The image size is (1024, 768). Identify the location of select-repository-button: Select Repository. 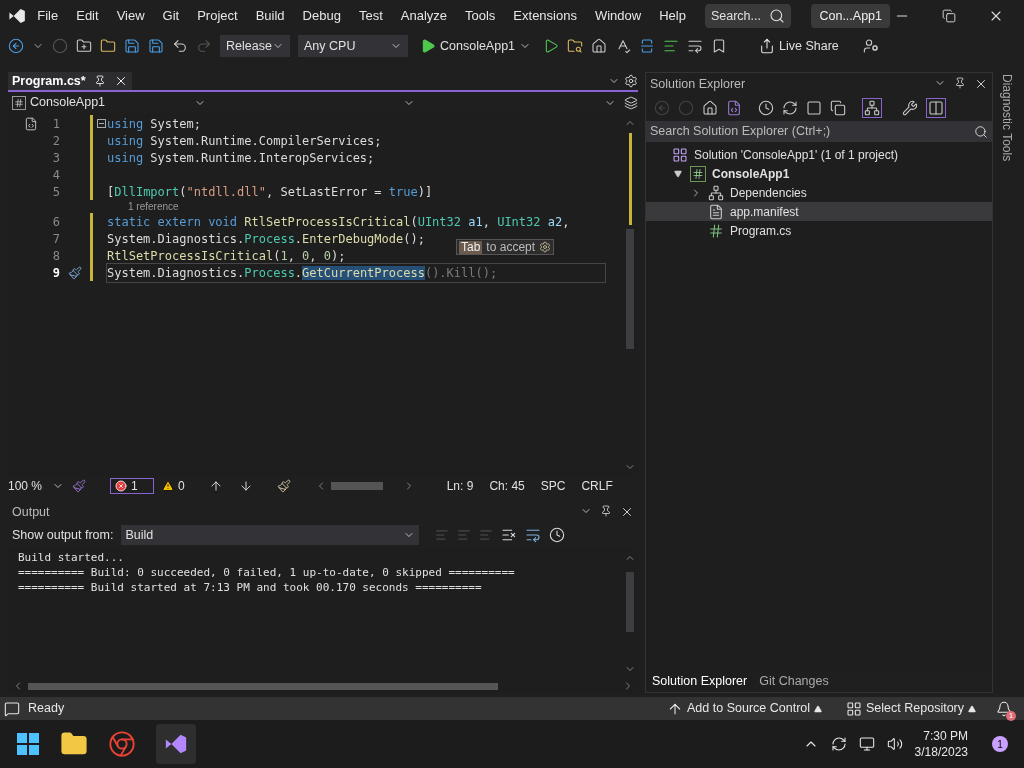
(911, 708).